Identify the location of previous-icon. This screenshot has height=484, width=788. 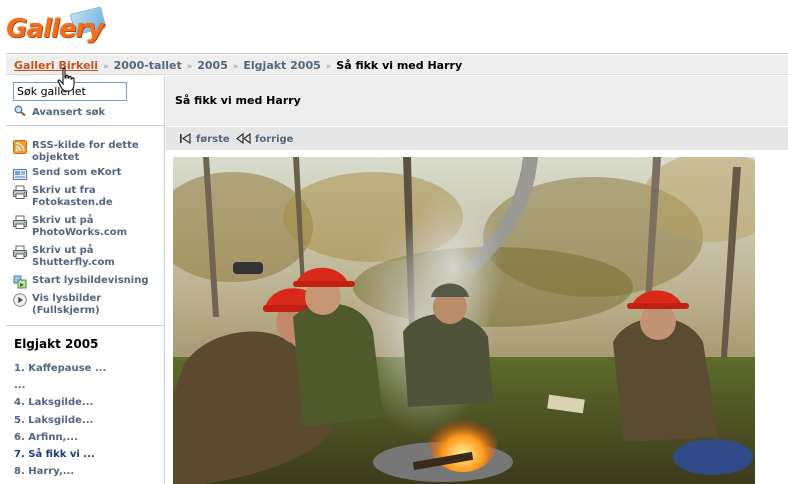
(243, 138).